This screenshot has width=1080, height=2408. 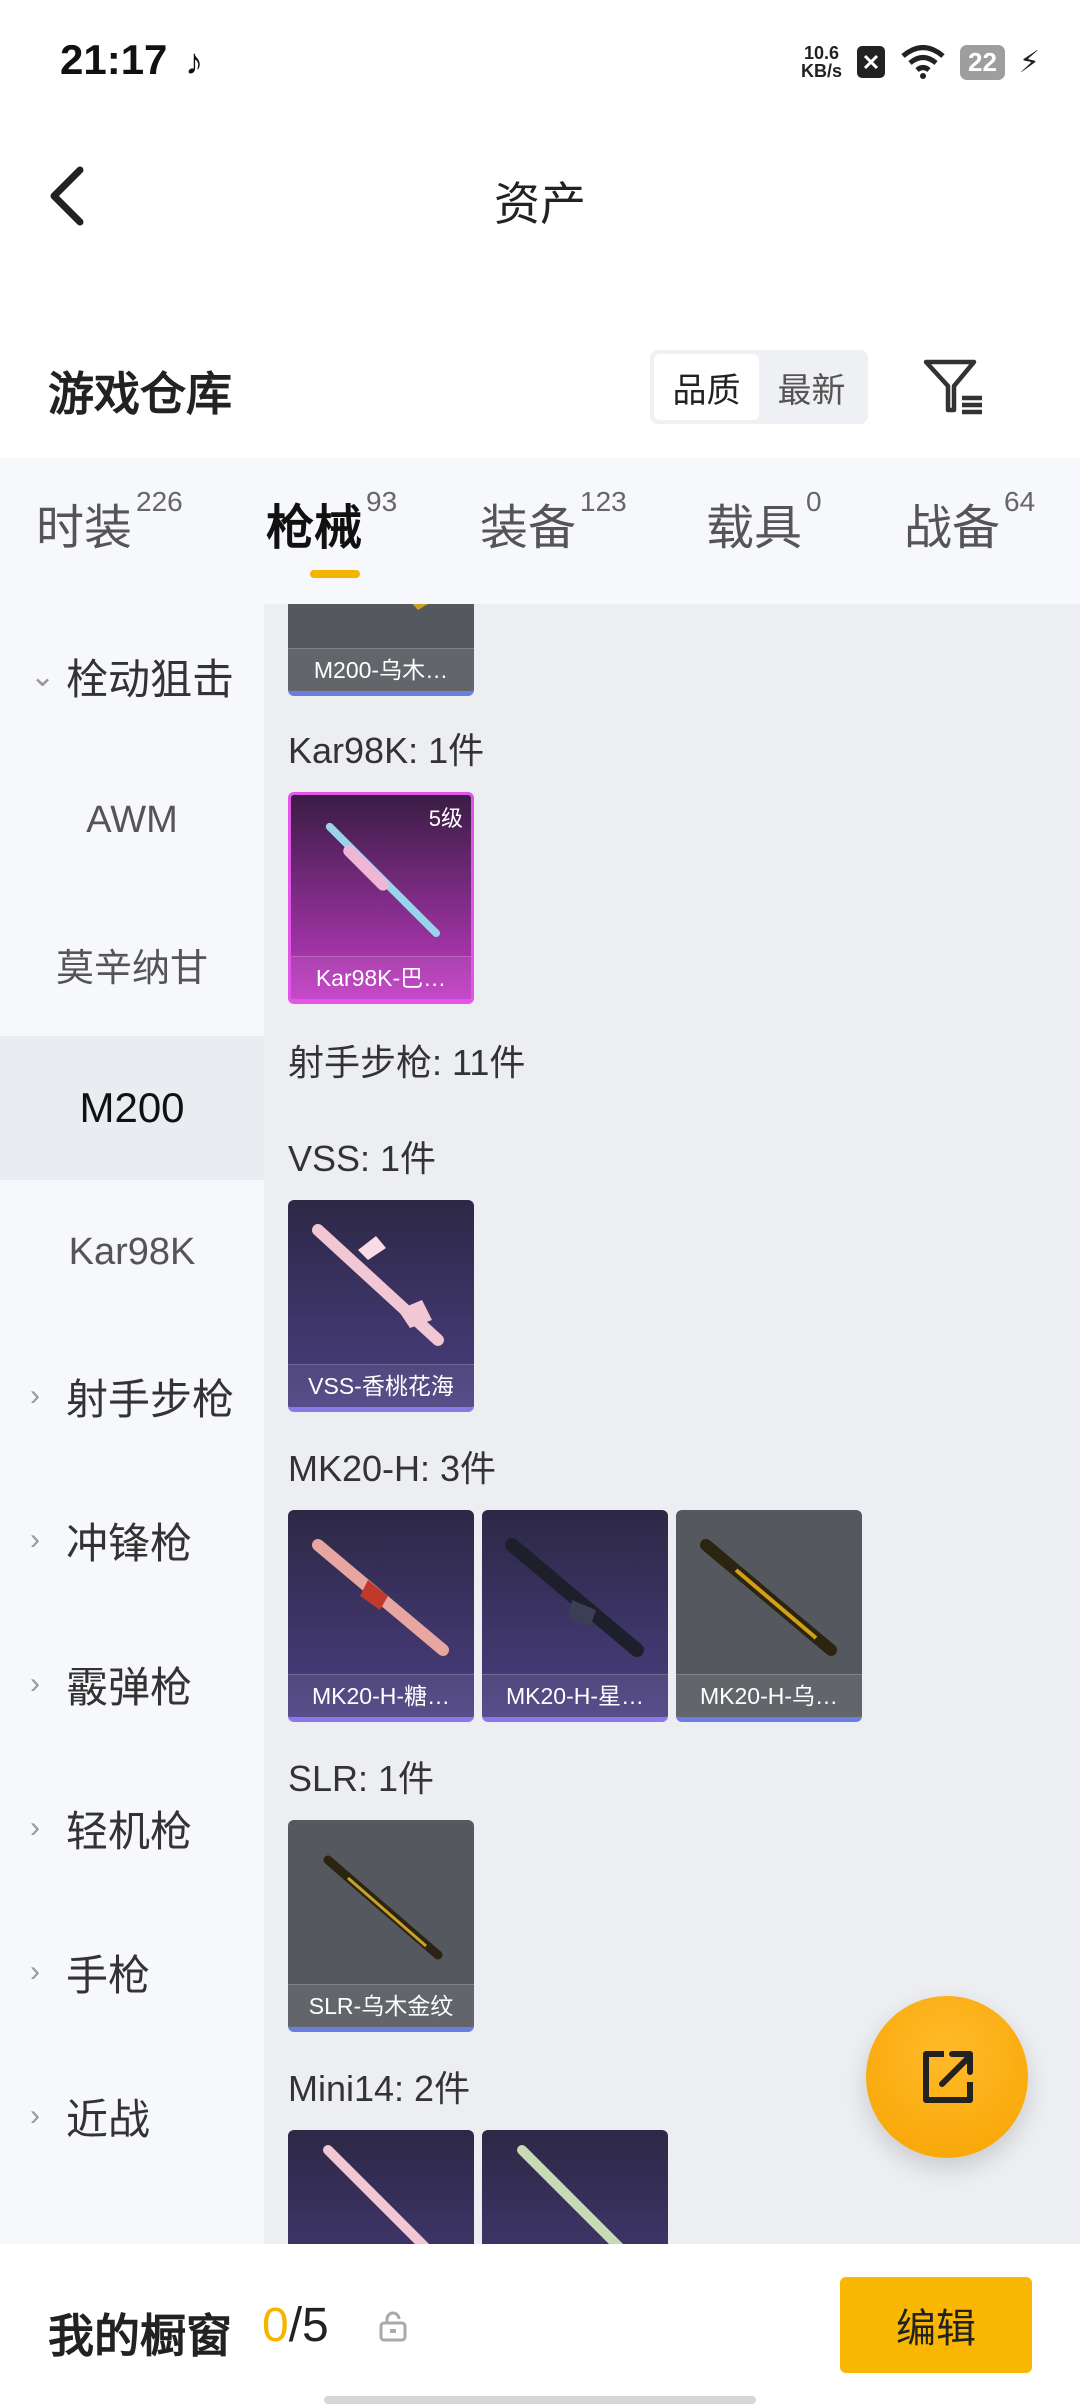 I want to click on sim-disabled-icon, so click(x=871, y=62).